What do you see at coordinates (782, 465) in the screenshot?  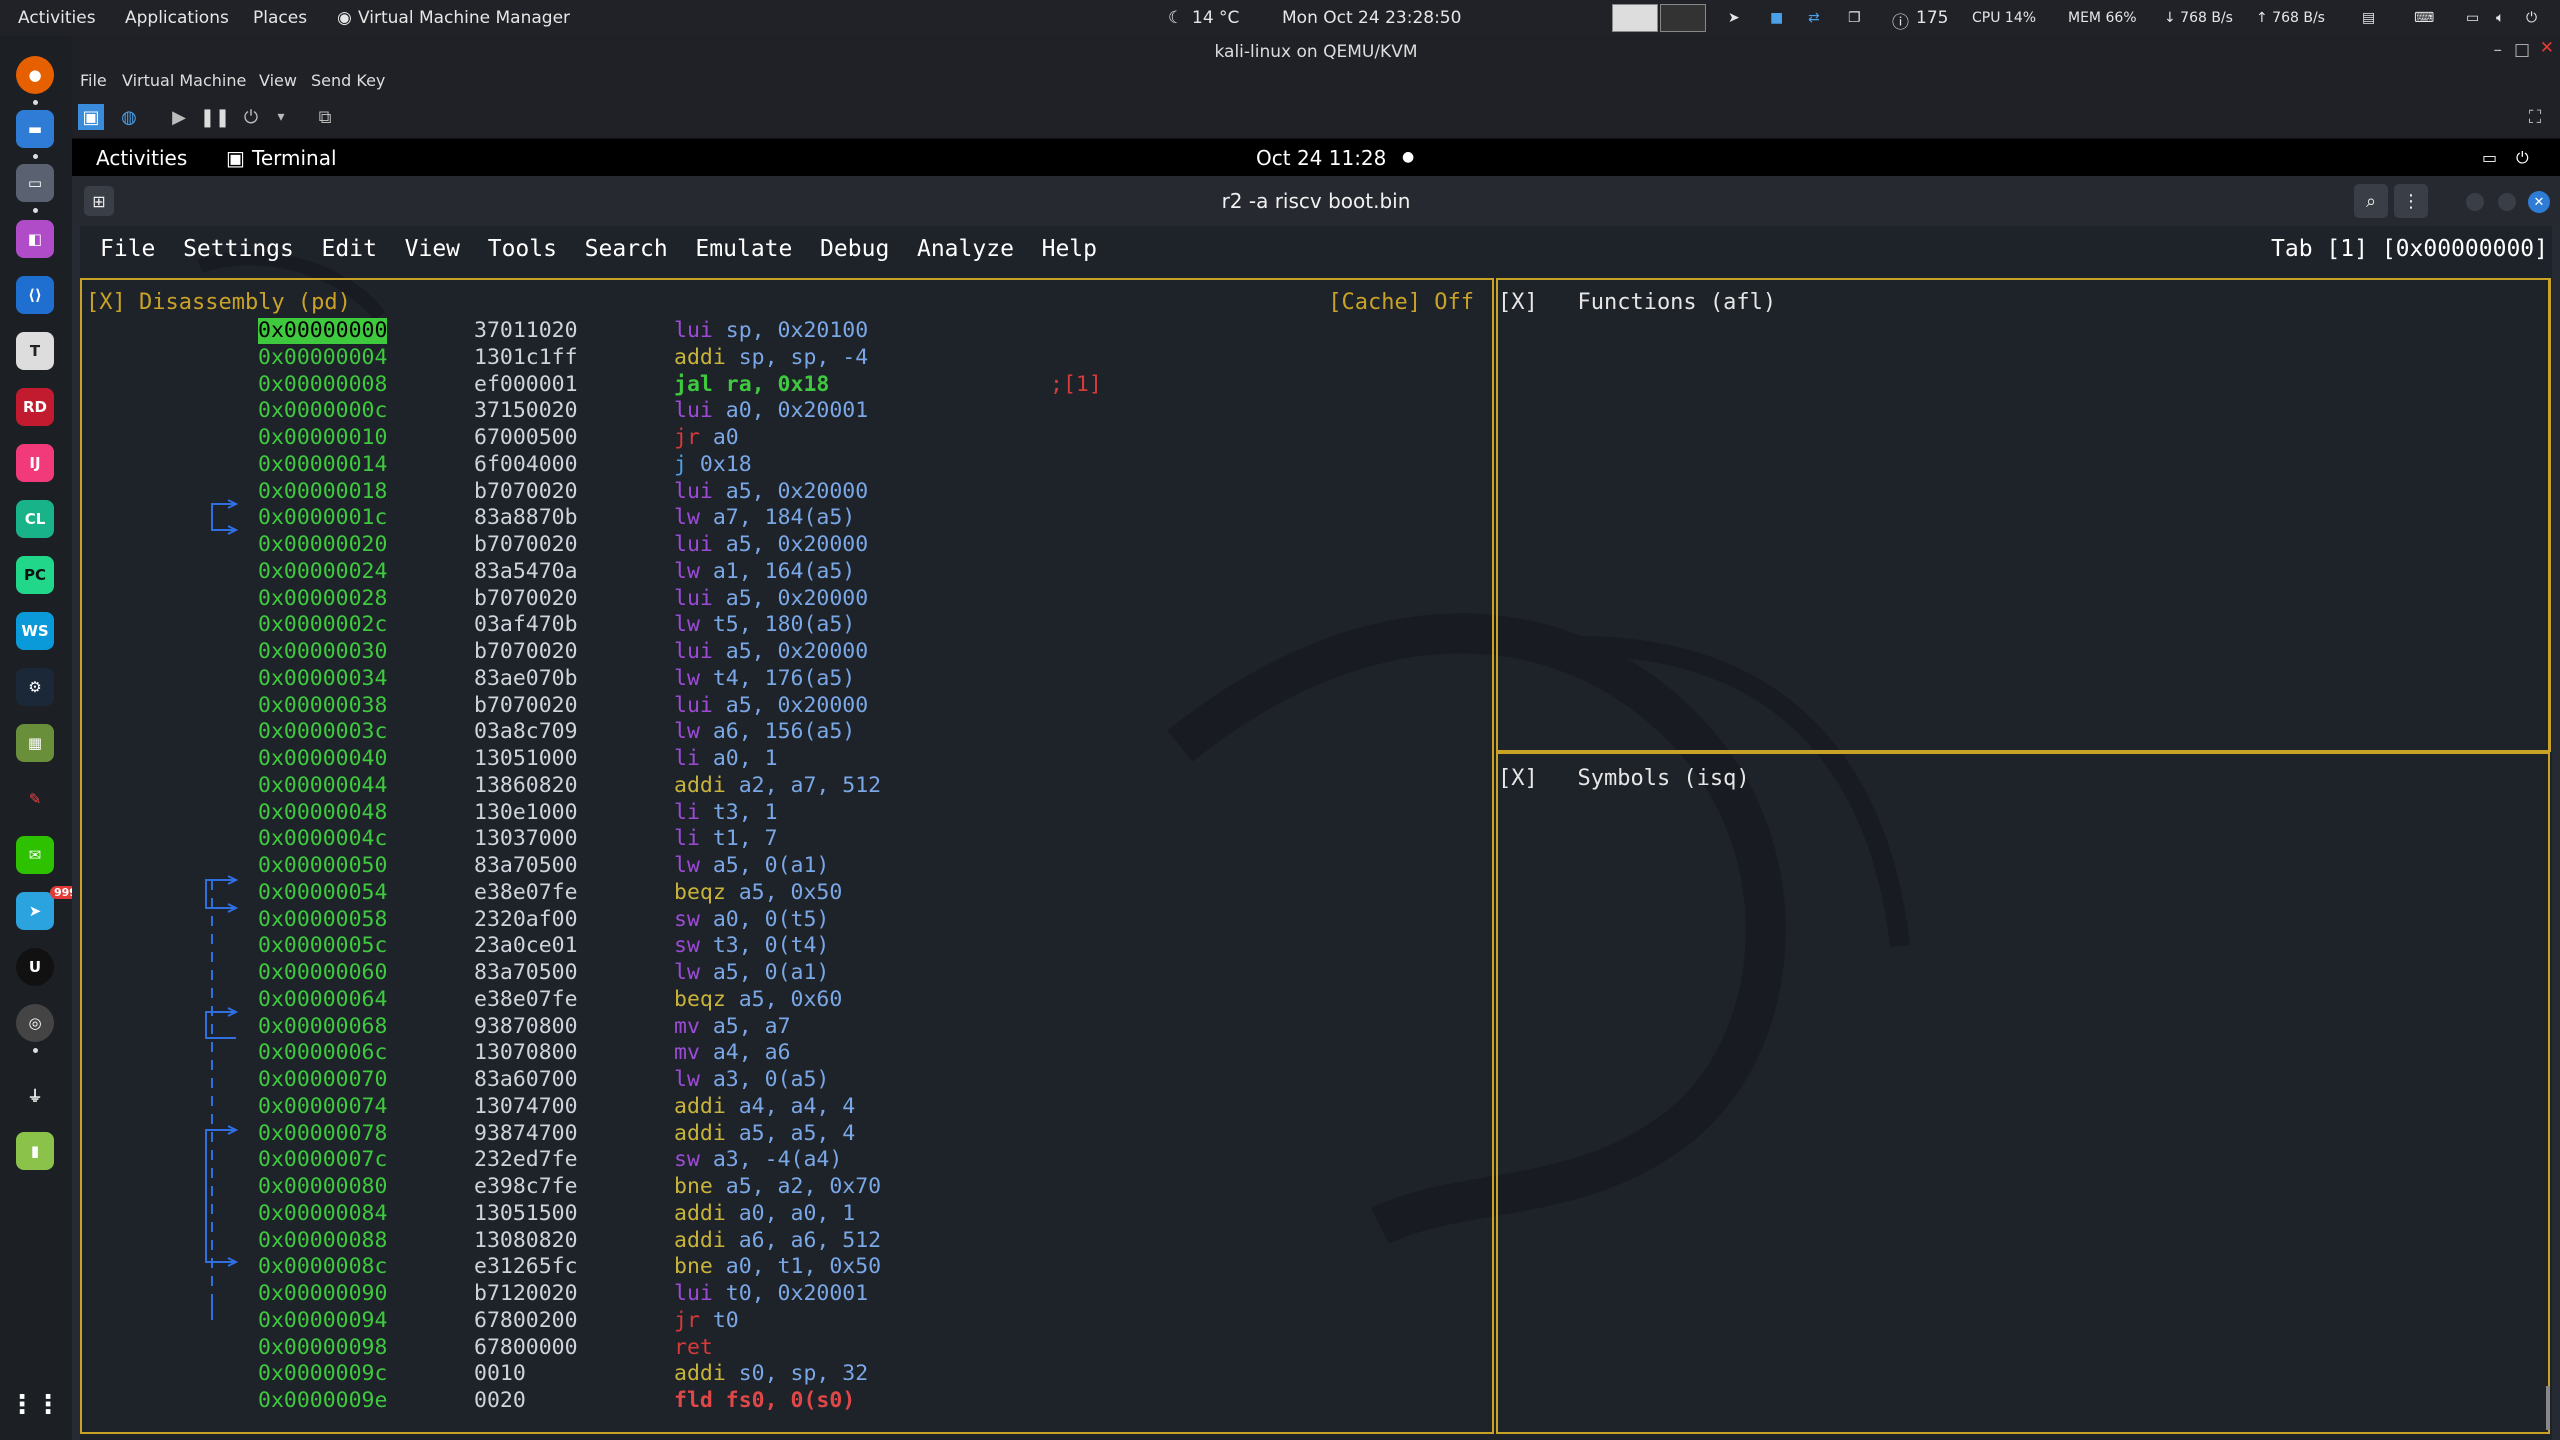 I see `disasm-row: 0x00000014 6f004000 j 0x18` at bounding box center [782, 465].